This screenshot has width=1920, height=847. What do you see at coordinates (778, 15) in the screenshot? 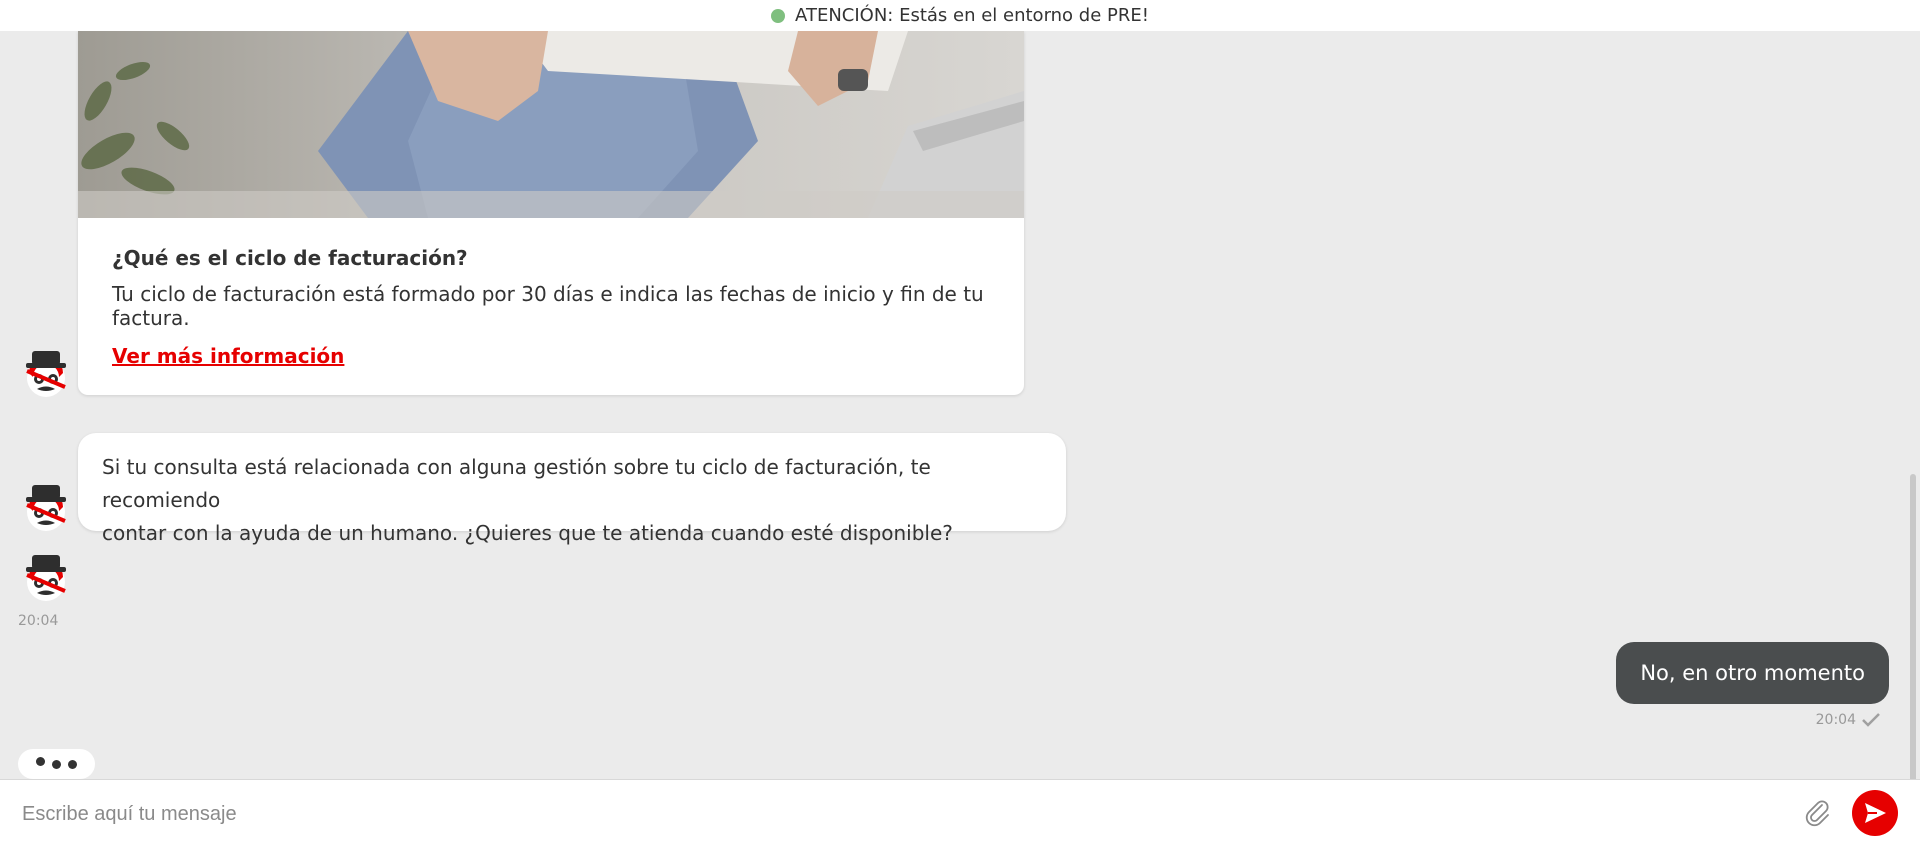
I see `status-dot-icon` at bounding box center [778, 15].